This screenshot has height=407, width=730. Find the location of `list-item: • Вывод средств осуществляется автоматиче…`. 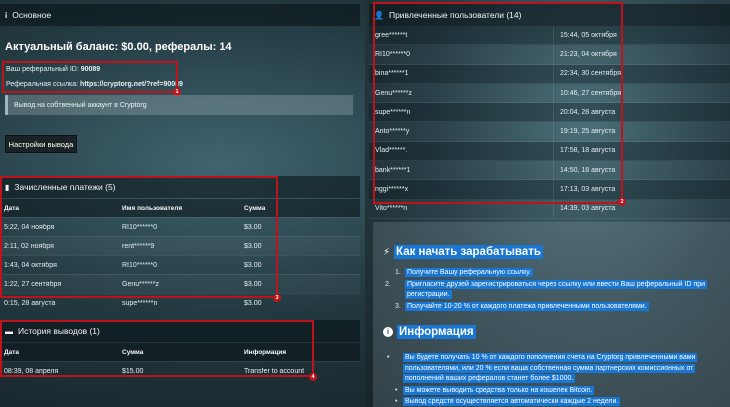

list-item: • Вывод средств осуществляется автоматиче… is located at coordinates (508, 401).